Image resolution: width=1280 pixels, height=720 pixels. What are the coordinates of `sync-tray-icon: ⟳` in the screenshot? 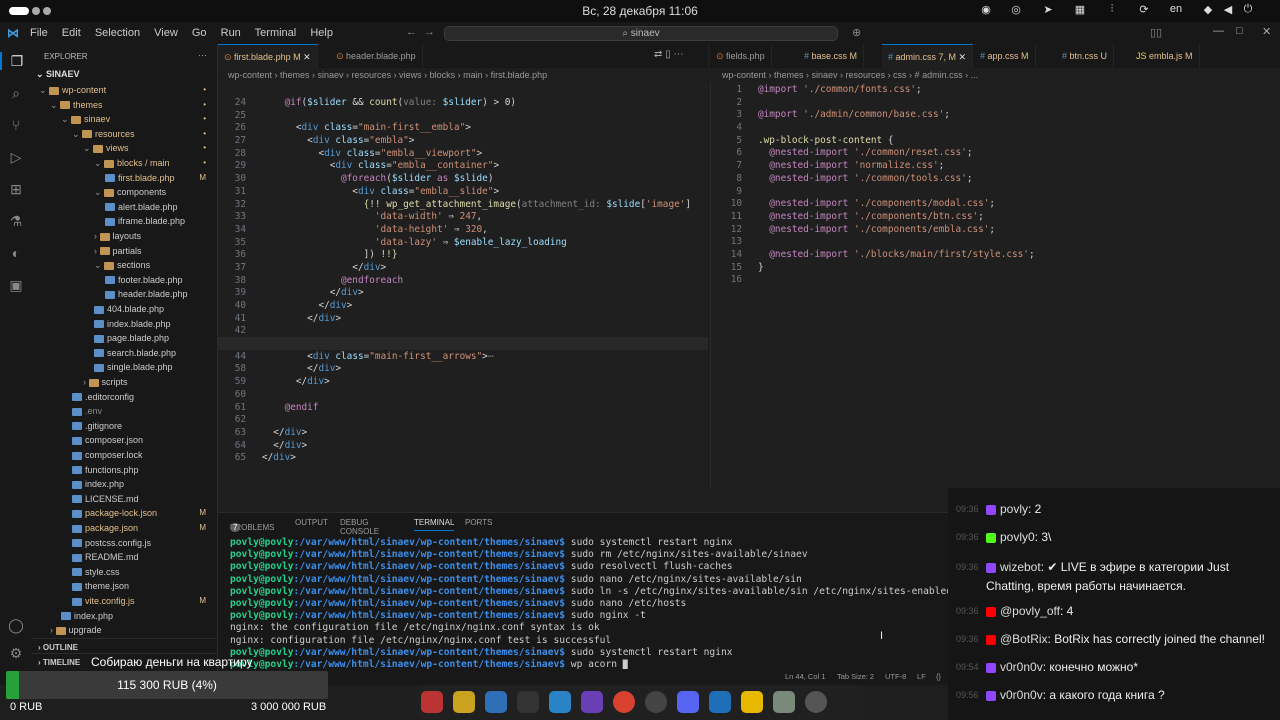 It's located at (1144, 9).